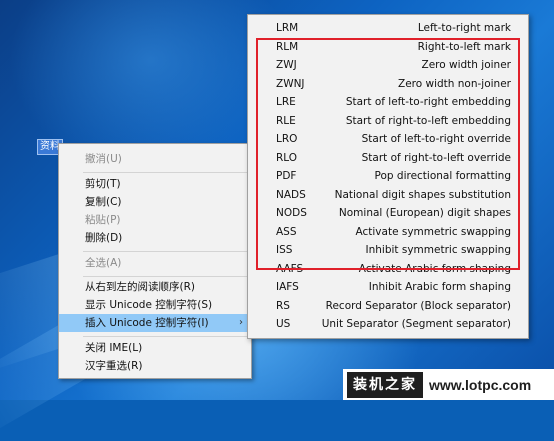 The height and width of the screenshot is (441, 554). I want to click on submenu-item-rle: RLE Start of right-to-left embedding, so click(388, 121).